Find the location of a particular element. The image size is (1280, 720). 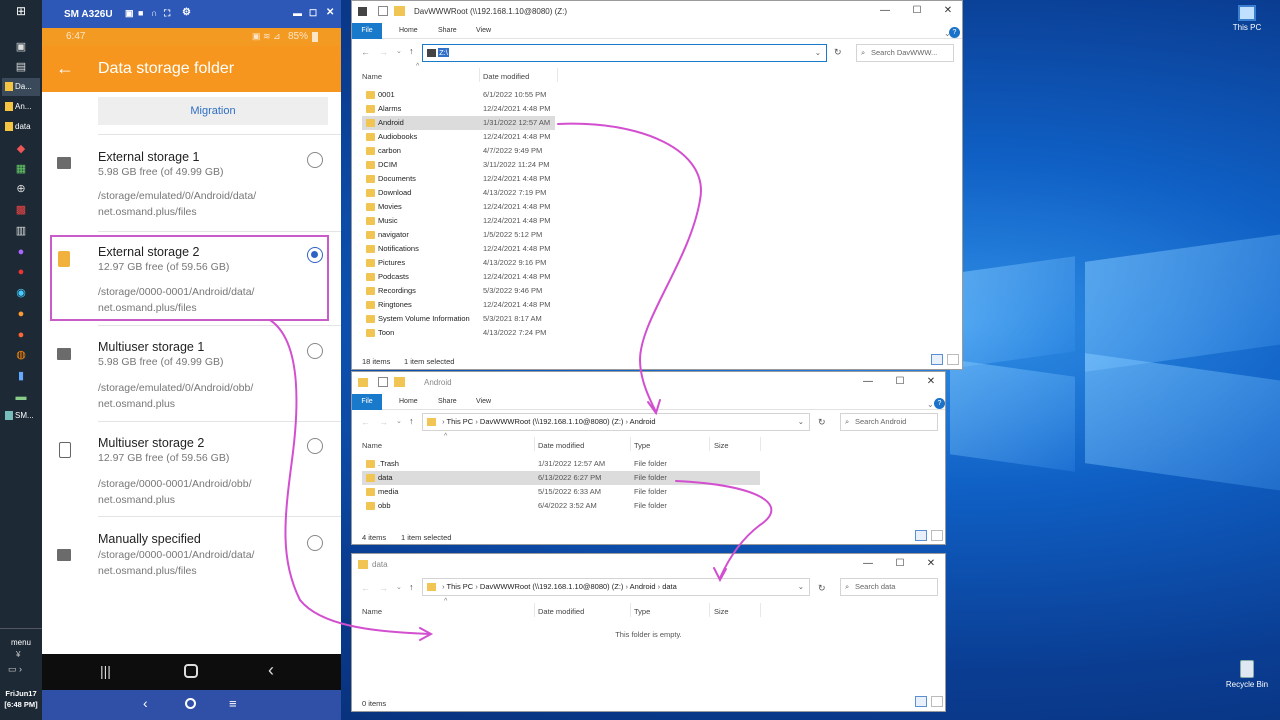

start-icon: ⊞ is located at coordinates (21, 11).